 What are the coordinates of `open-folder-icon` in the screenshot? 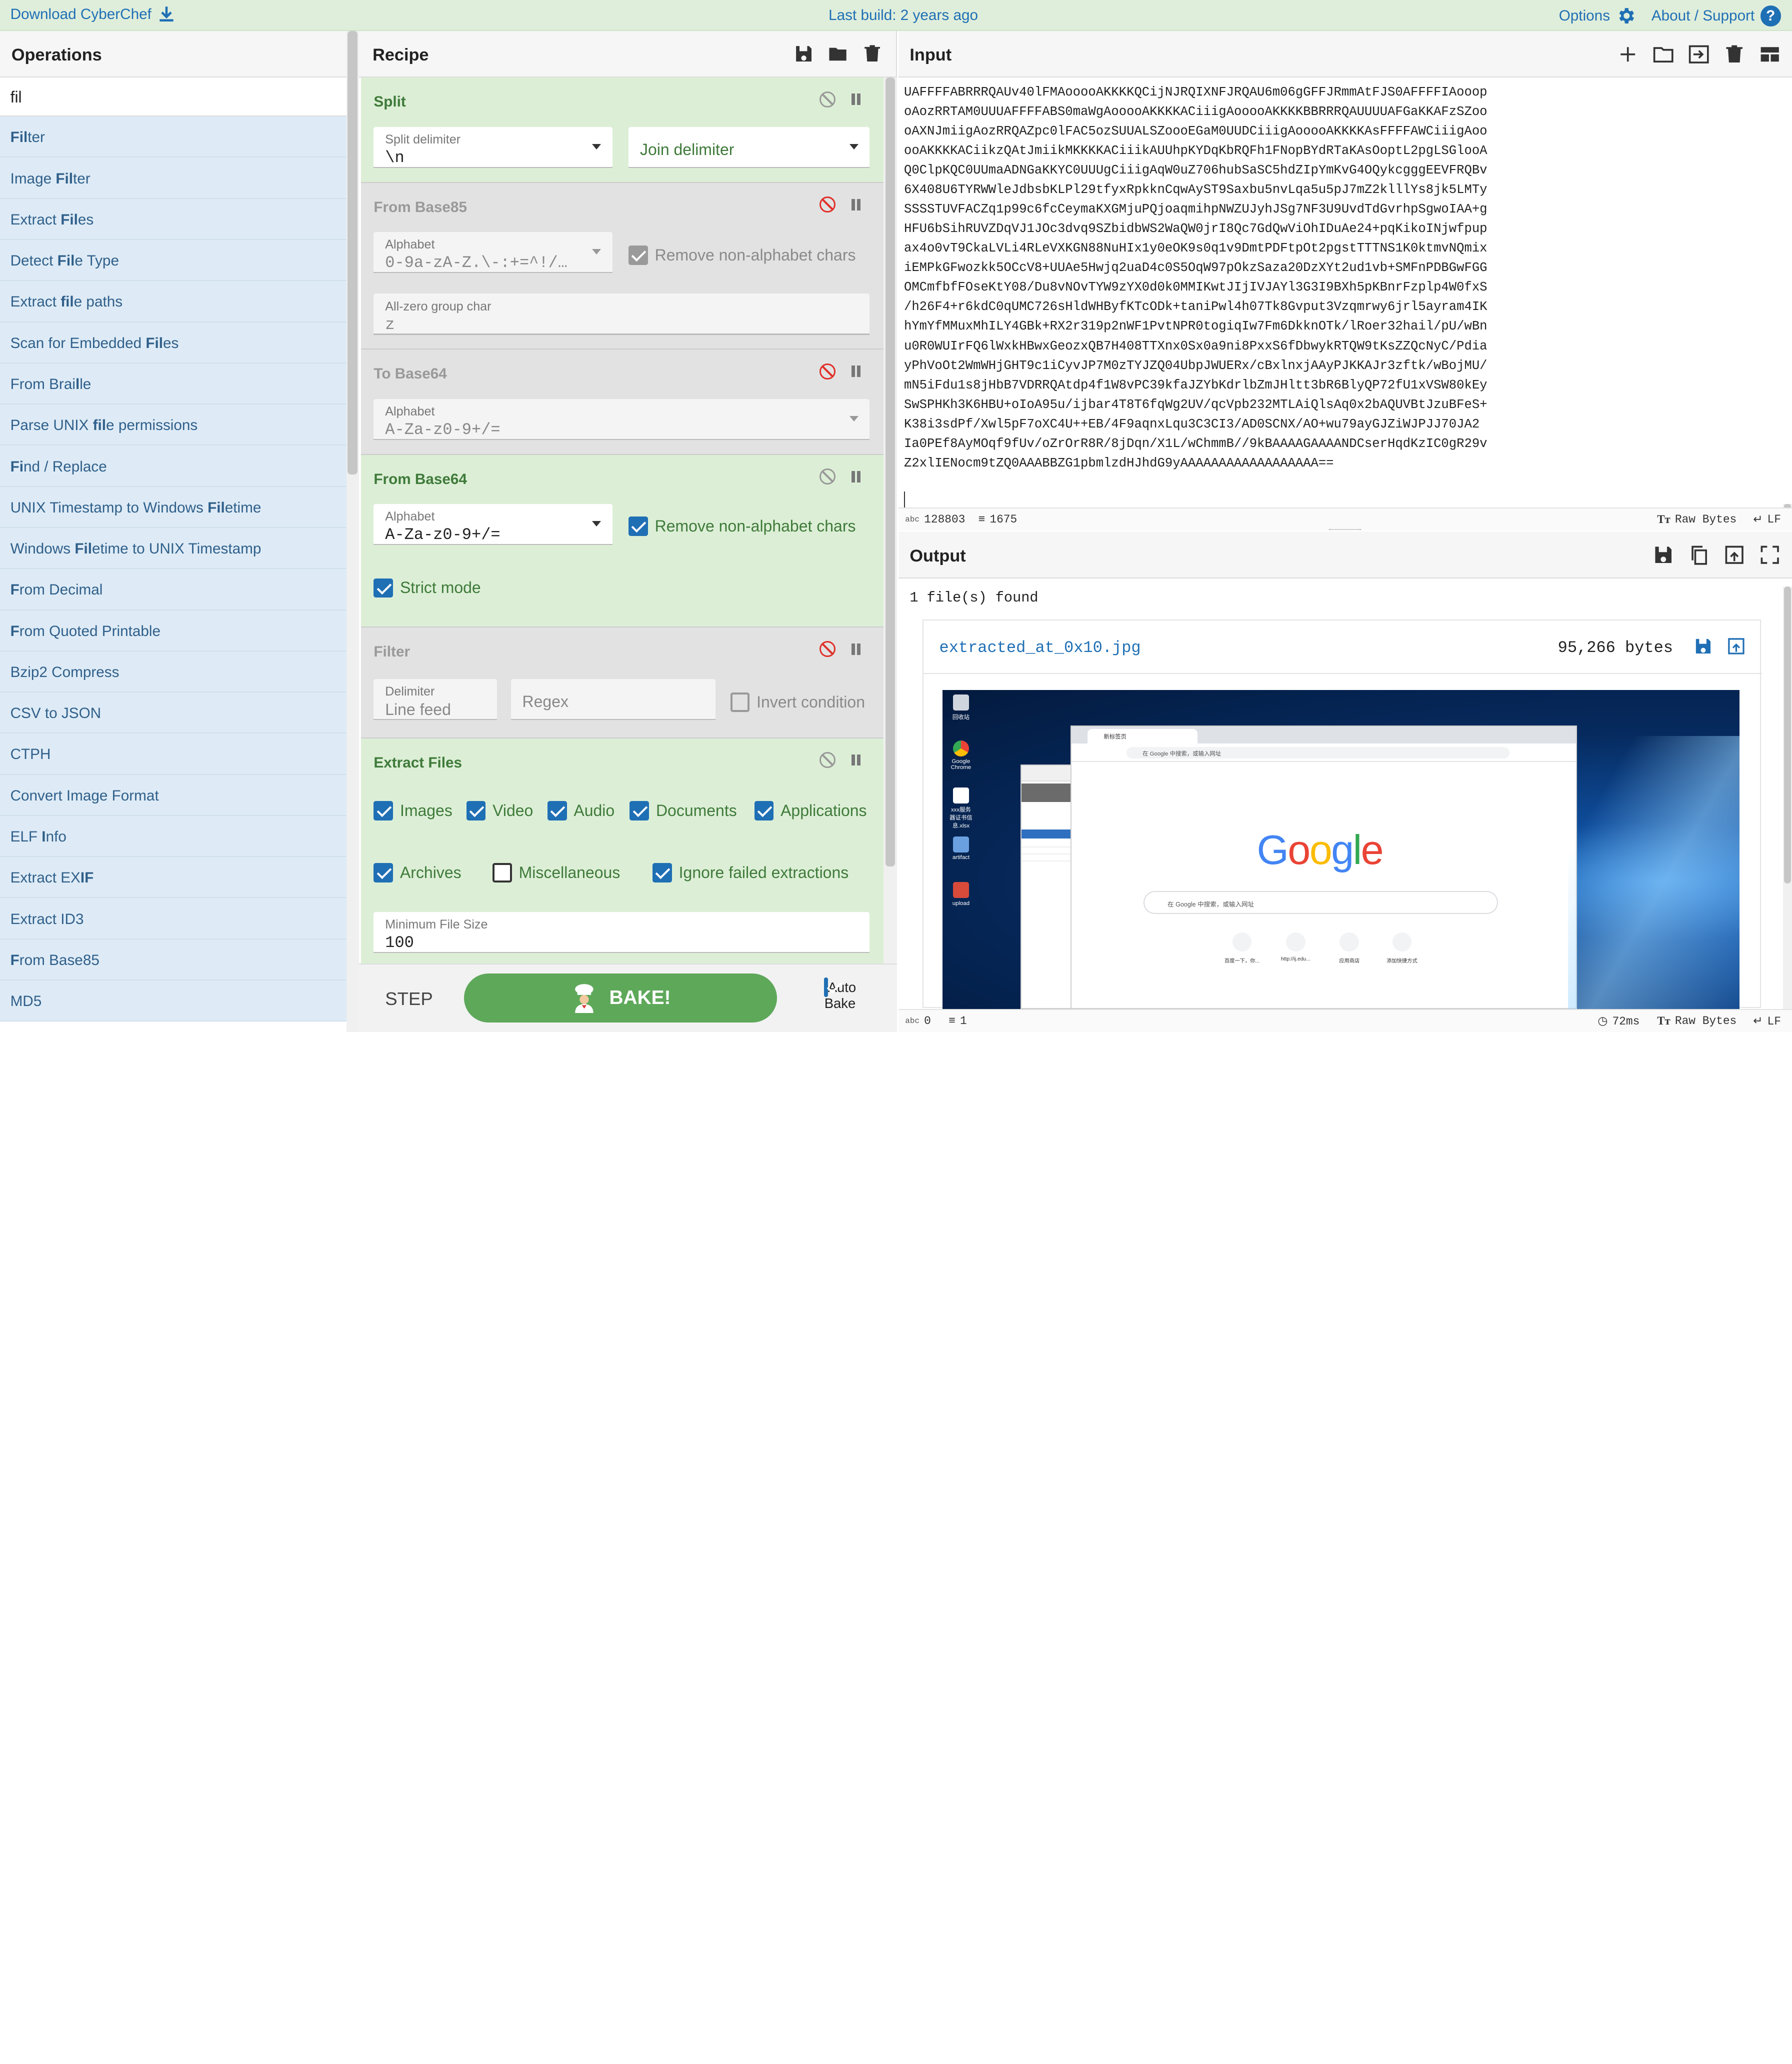 It's located at (1663, 54).